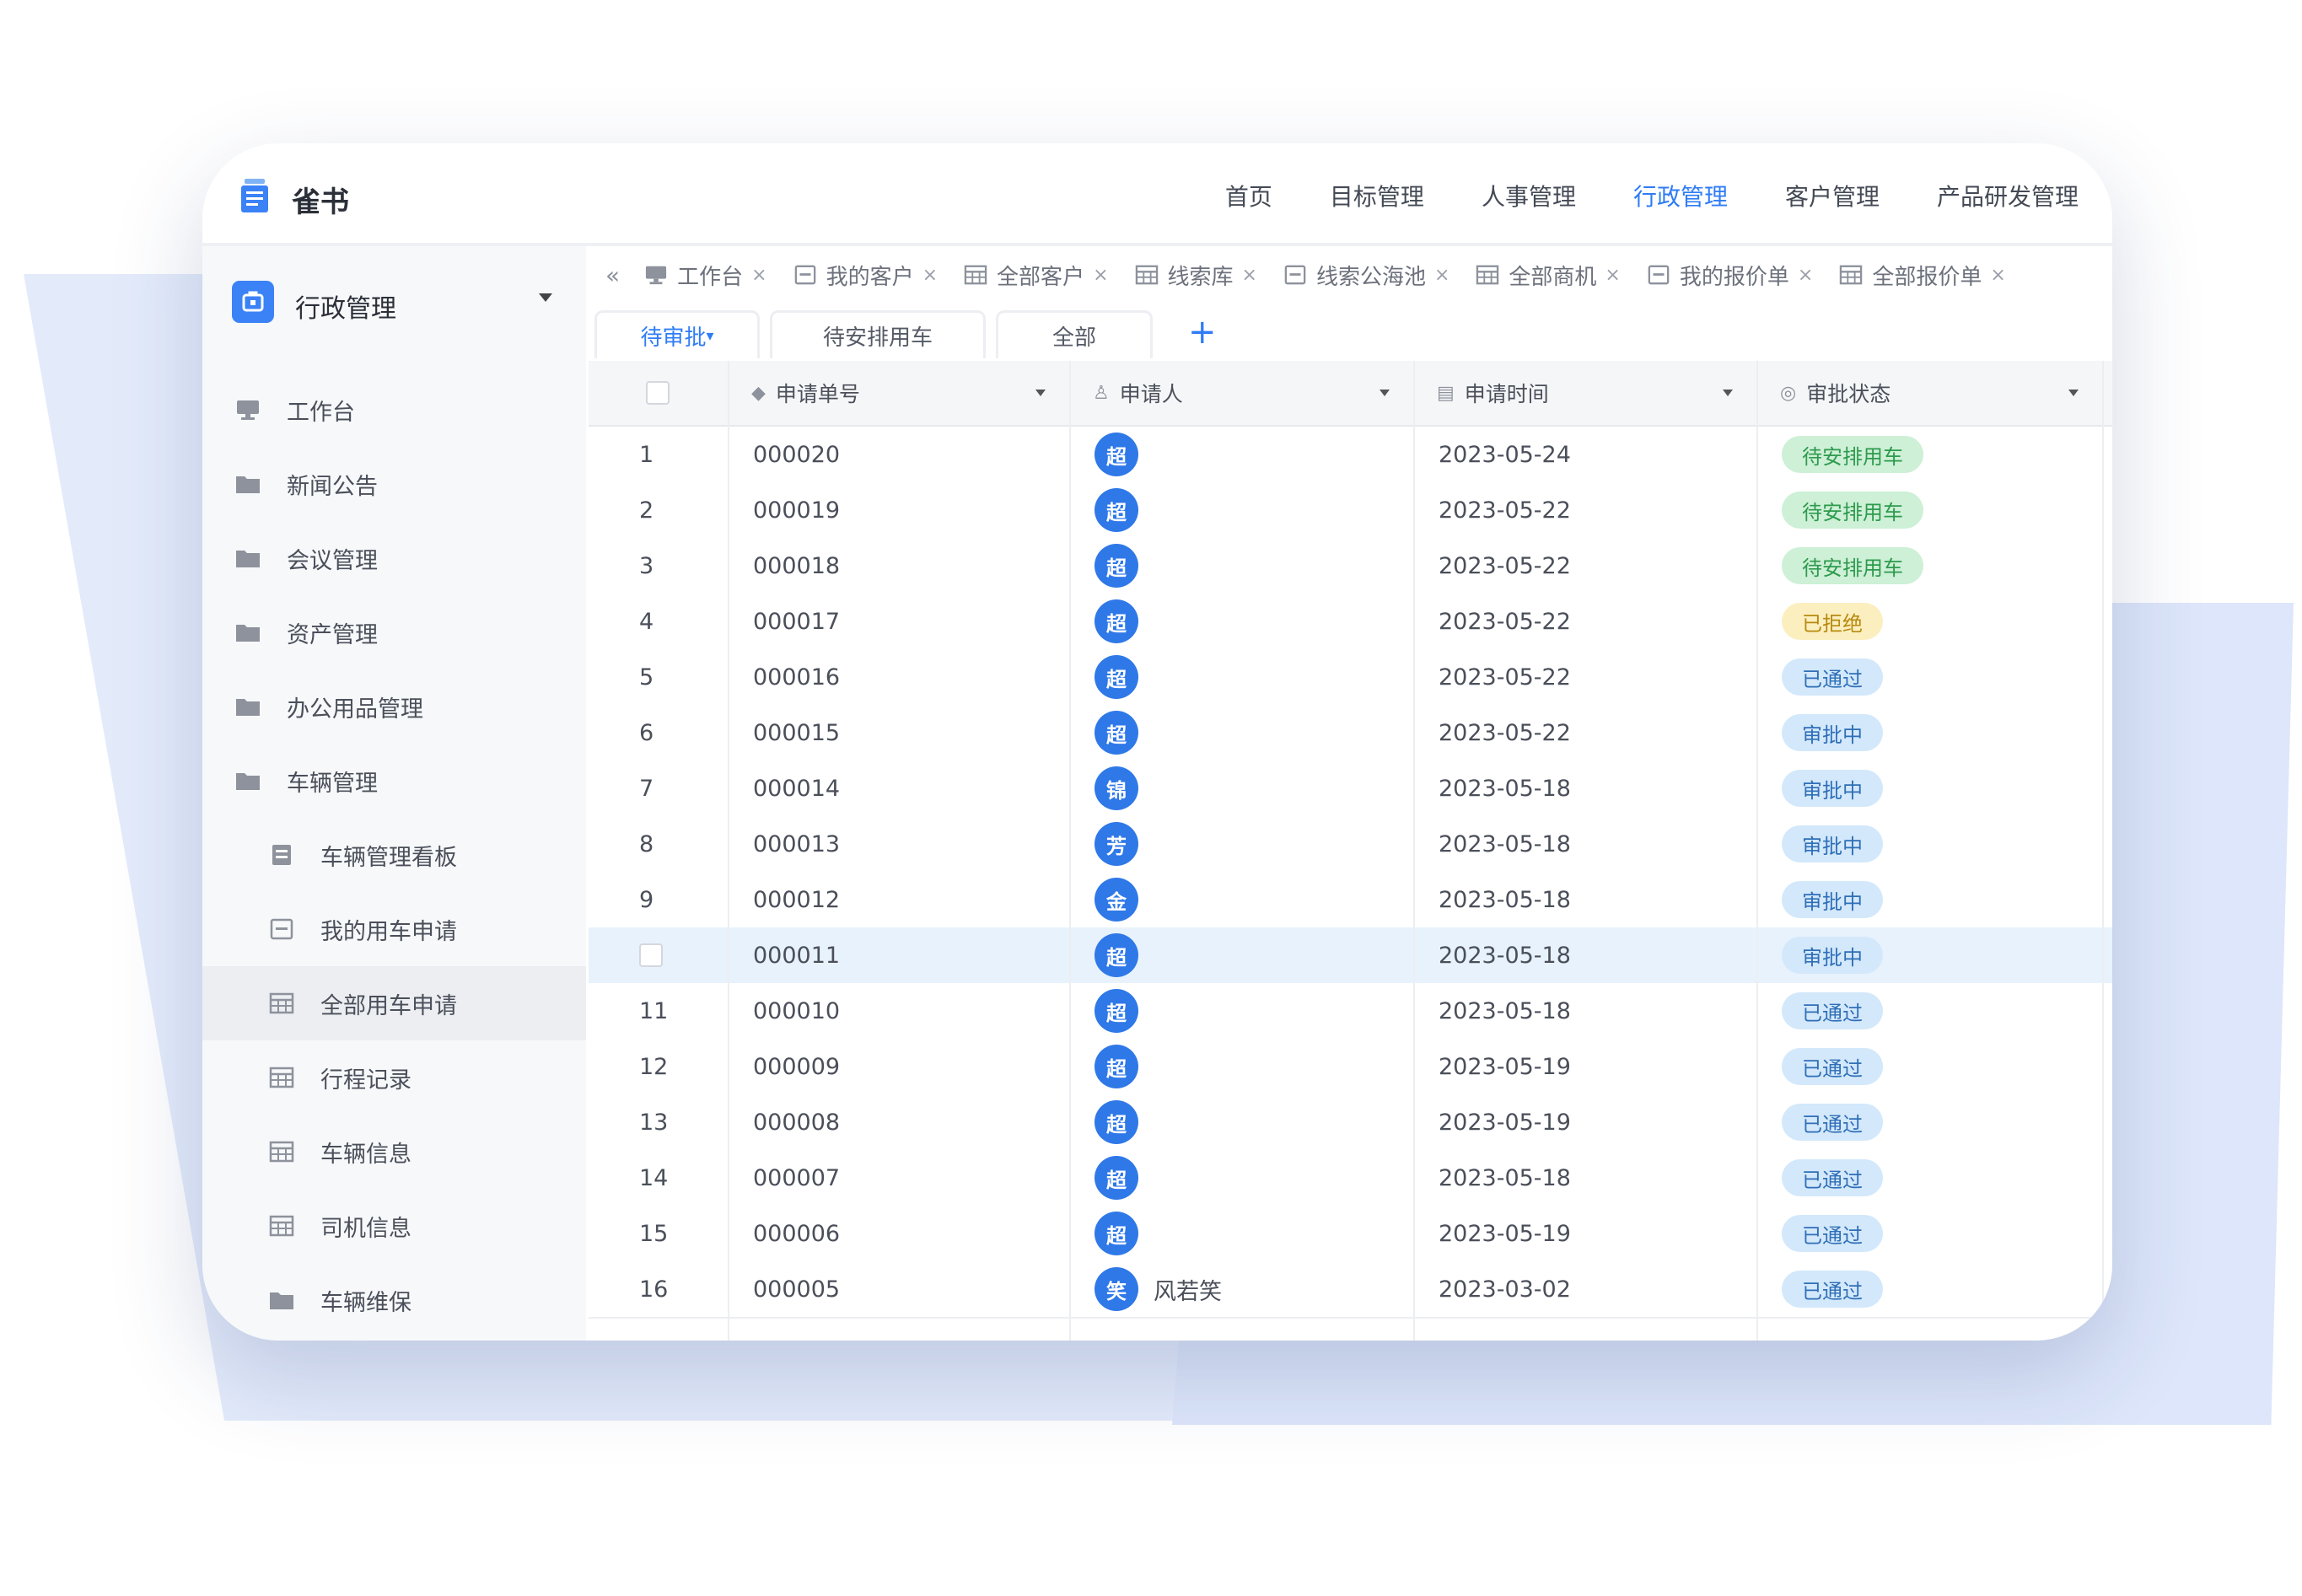  I want to click on sidebar-item-0: 工作台, so click(394, 410).